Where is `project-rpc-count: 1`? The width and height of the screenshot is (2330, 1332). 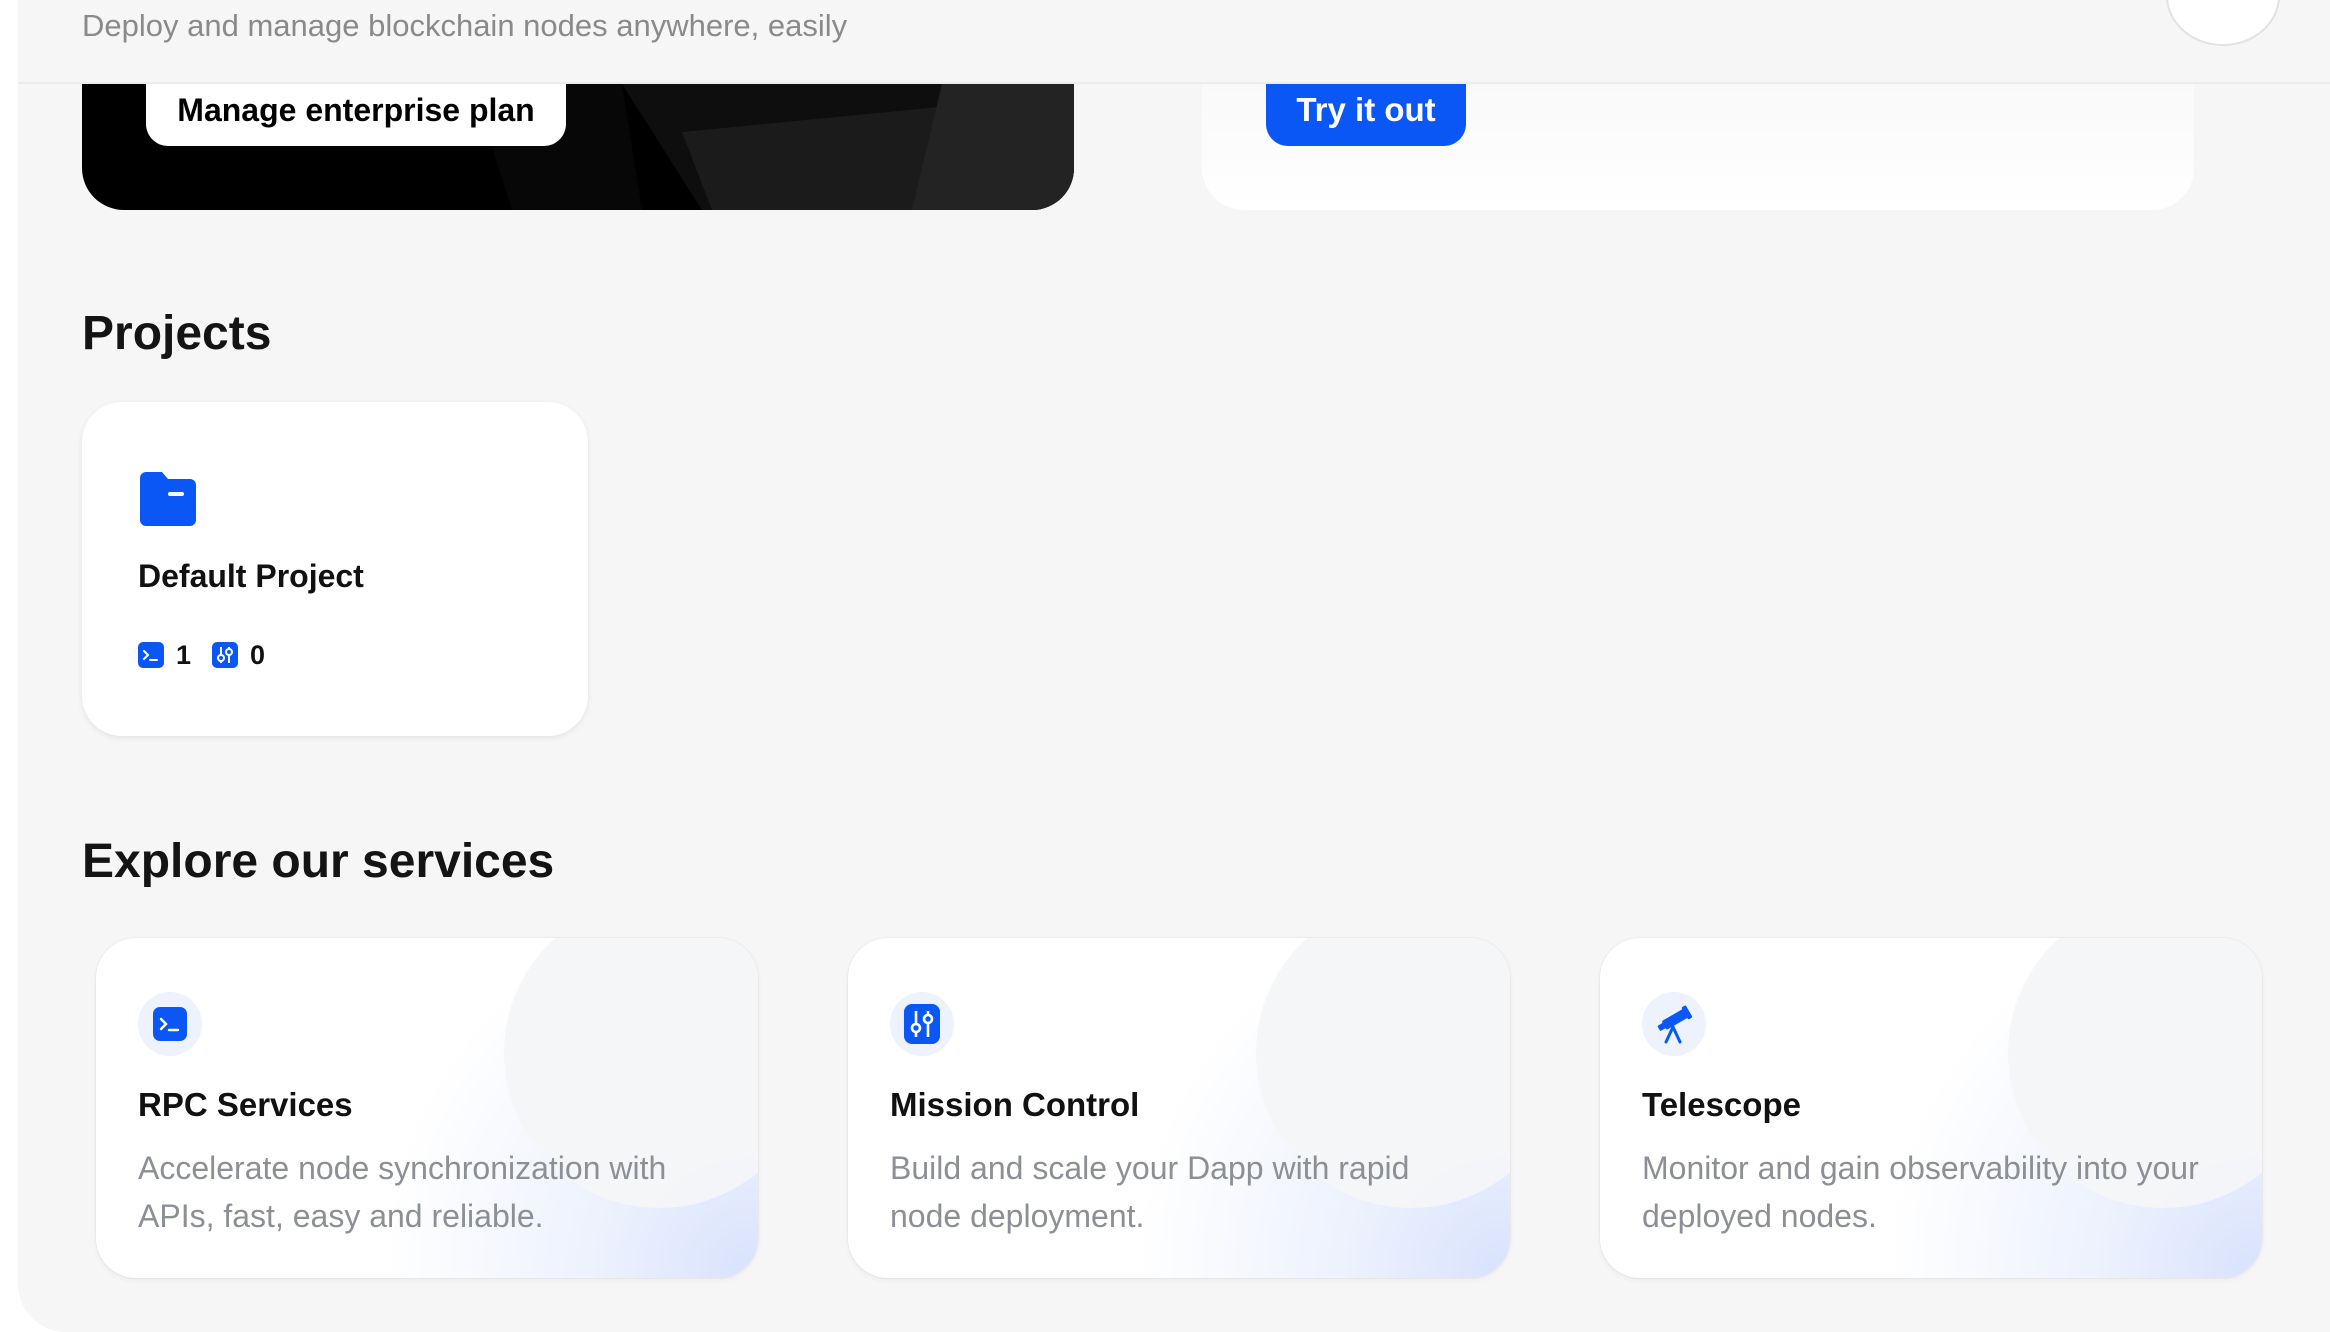
project-rpc-count: 1 is located at coordinates (184, 654).